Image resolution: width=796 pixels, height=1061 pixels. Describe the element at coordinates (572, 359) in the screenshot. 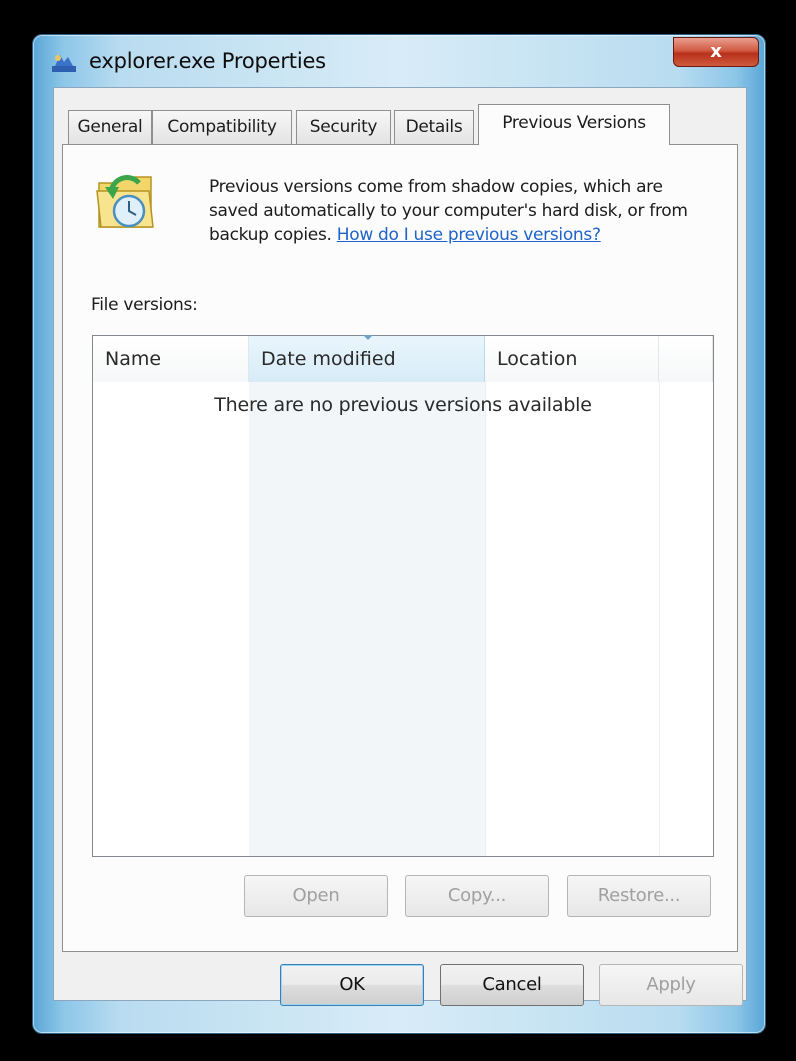

I see `column-header-location: Location` at that location.